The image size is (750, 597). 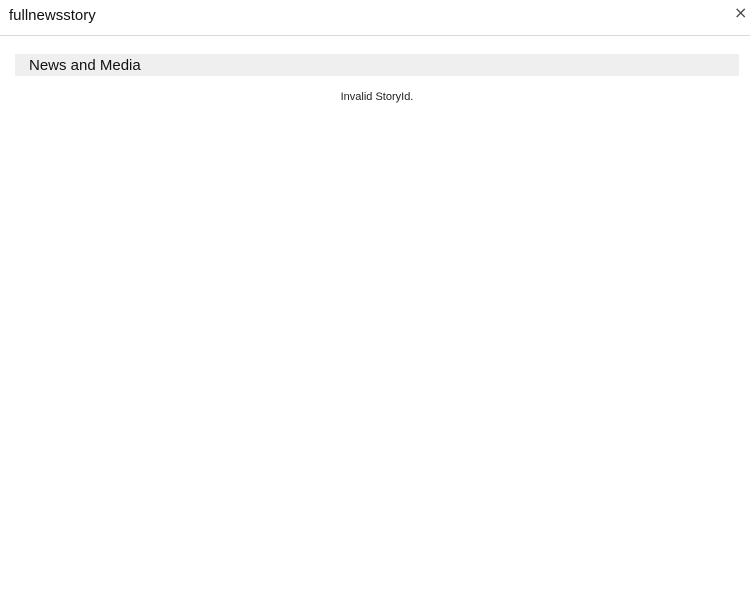 I want to click on dialog-header: fullnewsstory ×, so click(x=375, y=18).